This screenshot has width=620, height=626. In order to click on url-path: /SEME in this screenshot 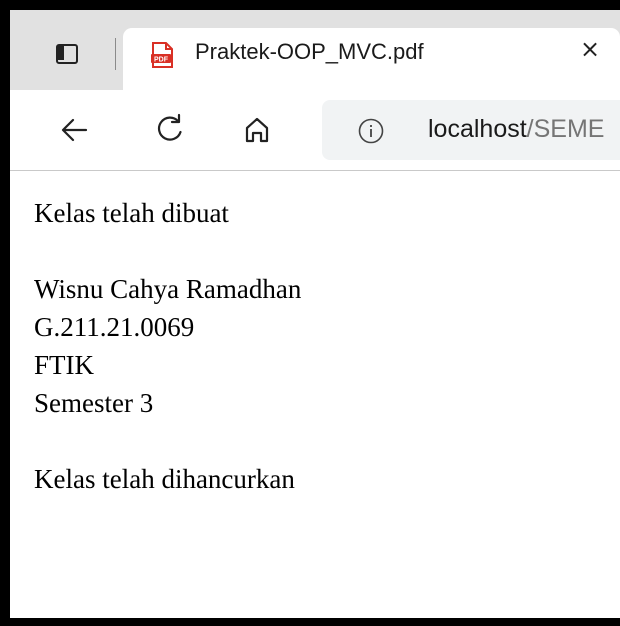, I will do `click(565, 129)`.